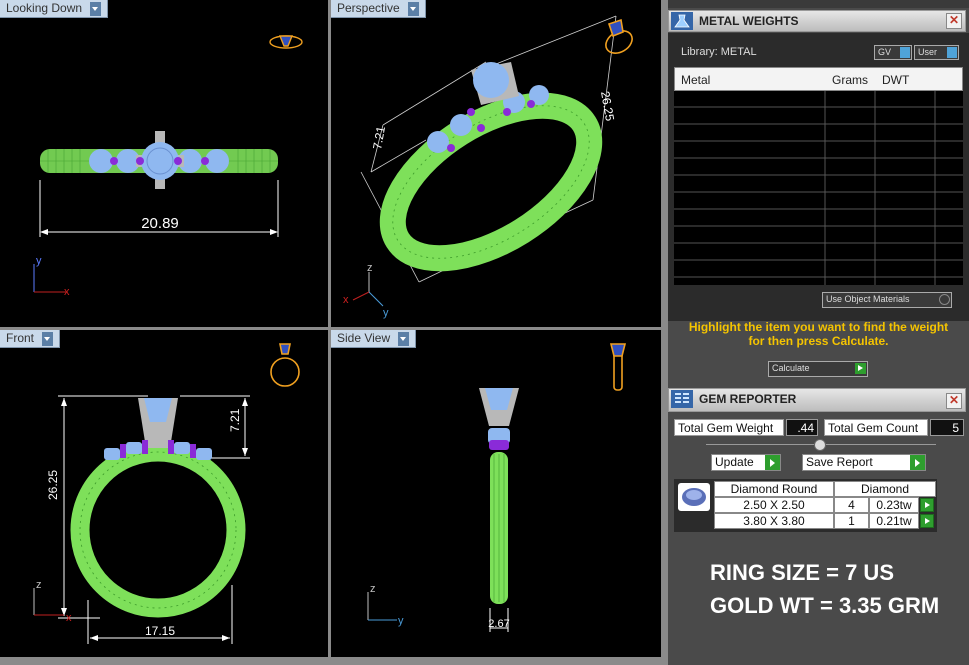 This screenshot has height=665, width=969. Describe the element at coordinates (774, 521) in the screenshot. I see `gem-row-2-size: 3.80 X 3.80` at that location.